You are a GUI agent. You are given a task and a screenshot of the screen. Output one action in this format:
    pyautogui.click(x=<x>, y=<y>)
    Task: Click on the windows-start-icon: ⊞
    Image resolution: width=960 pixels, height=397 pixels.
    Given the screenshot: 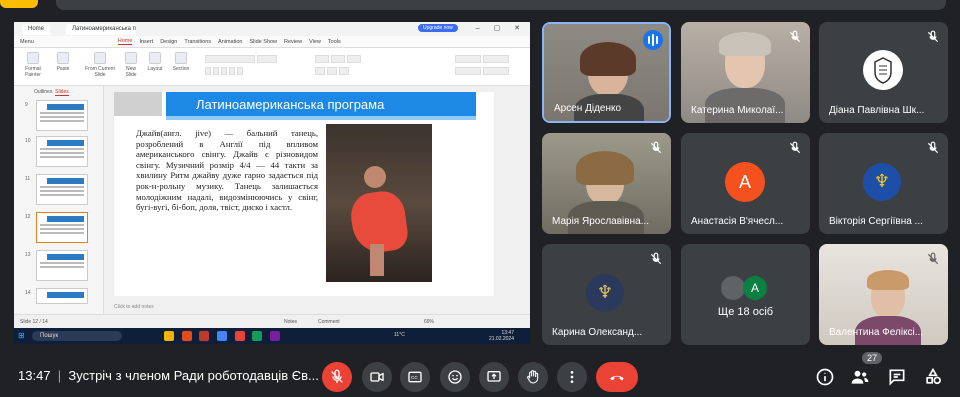 What is the action you would take?
    pyautogui.click(x=21, y=335)
    